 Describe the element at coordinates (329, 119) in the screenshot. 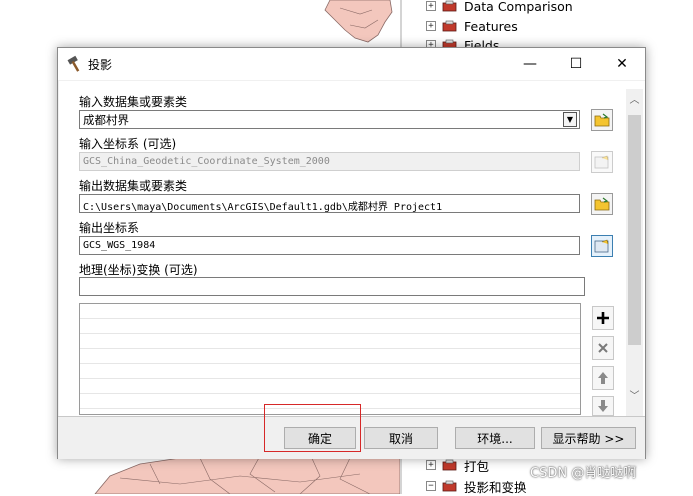

I see `input-dataset-combo: 成都村界 ▼` at that location.